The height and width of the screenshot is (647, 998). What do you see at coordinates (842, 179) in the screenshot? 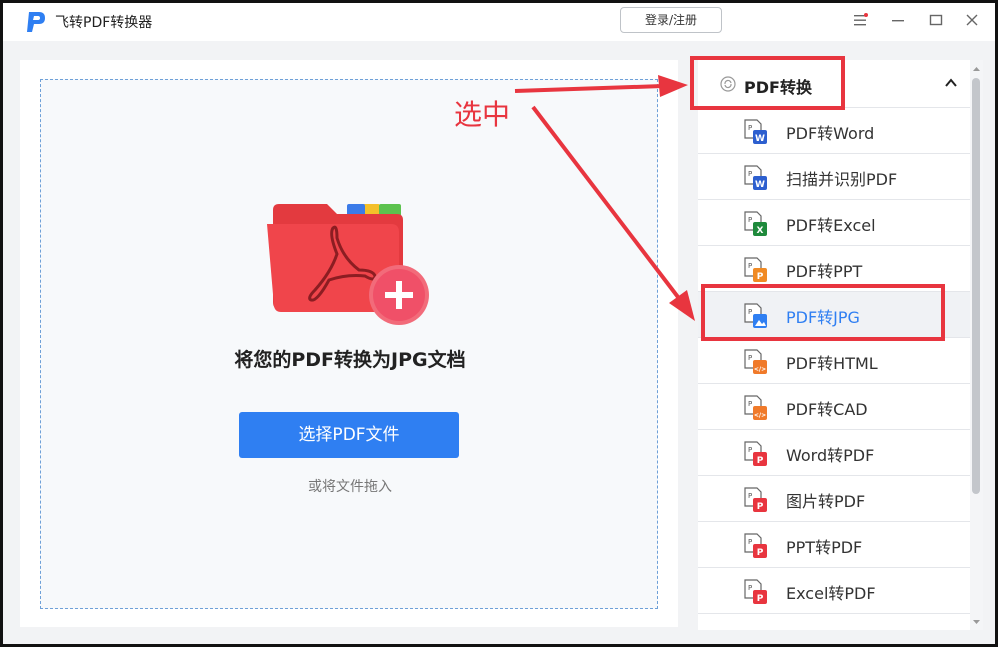
I see `sidebar-item-label: 扫描并识别PDF` at bounding box center [842, 179].